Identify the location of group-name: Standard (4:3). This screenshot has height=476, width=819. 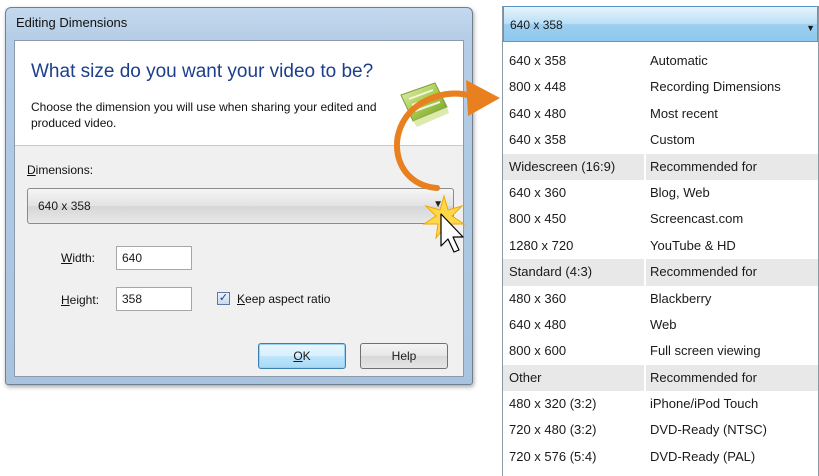
(551, 272).